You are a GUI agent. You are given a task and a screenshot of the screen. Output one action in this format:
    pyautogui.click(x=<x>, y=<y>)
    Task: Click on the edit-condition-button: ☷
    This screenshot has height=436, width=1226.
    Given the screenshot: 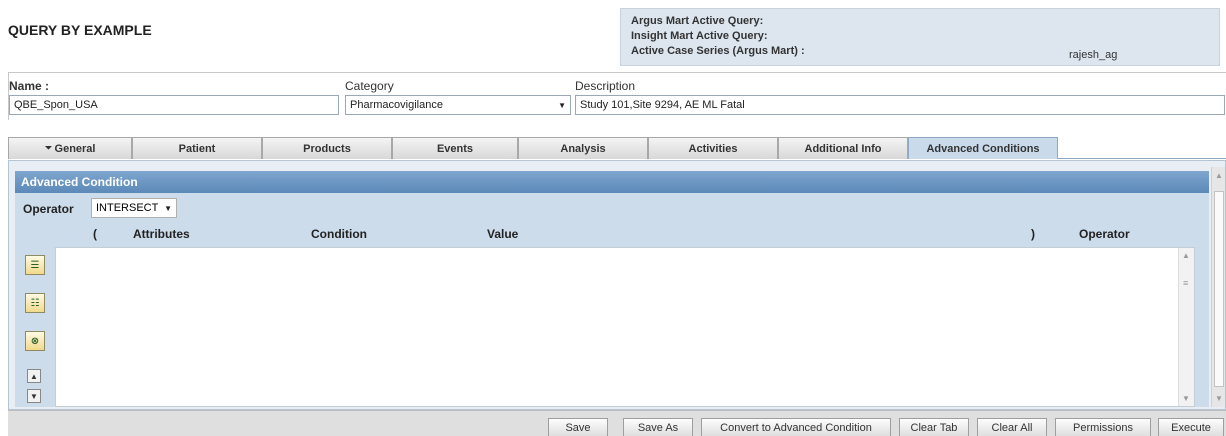 What is the action you would take?
    pyautogui.click(x=35, y=303)
    